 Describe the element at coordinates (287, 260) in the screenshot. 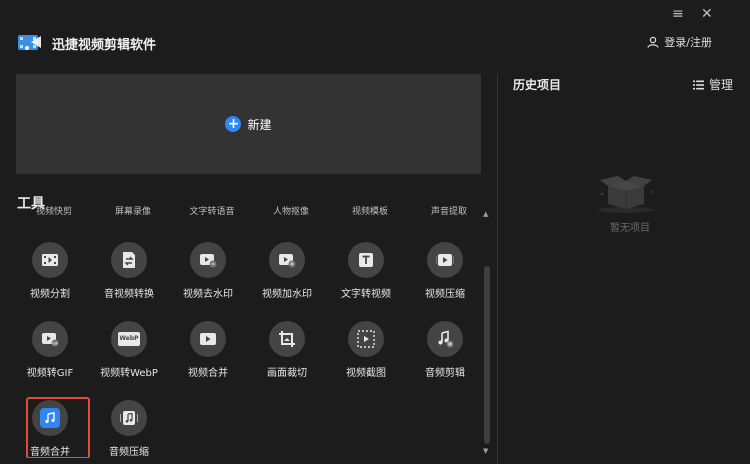

I see `add-watermark-icon` at that location.